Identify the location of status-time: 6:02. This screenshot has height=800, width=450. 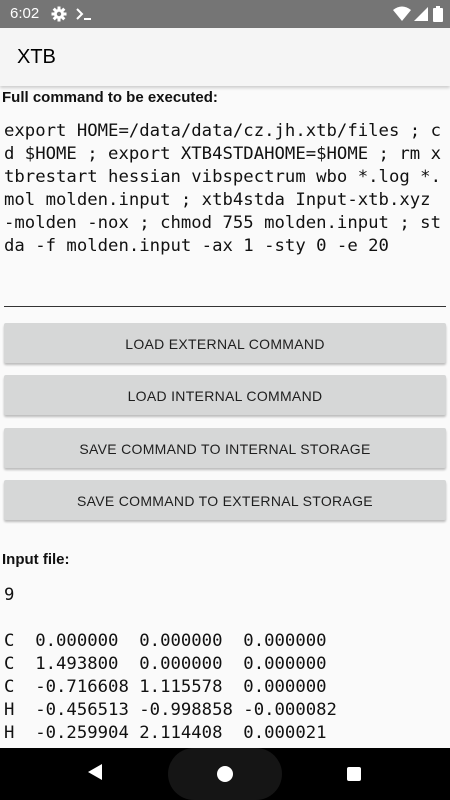
(25, 13).